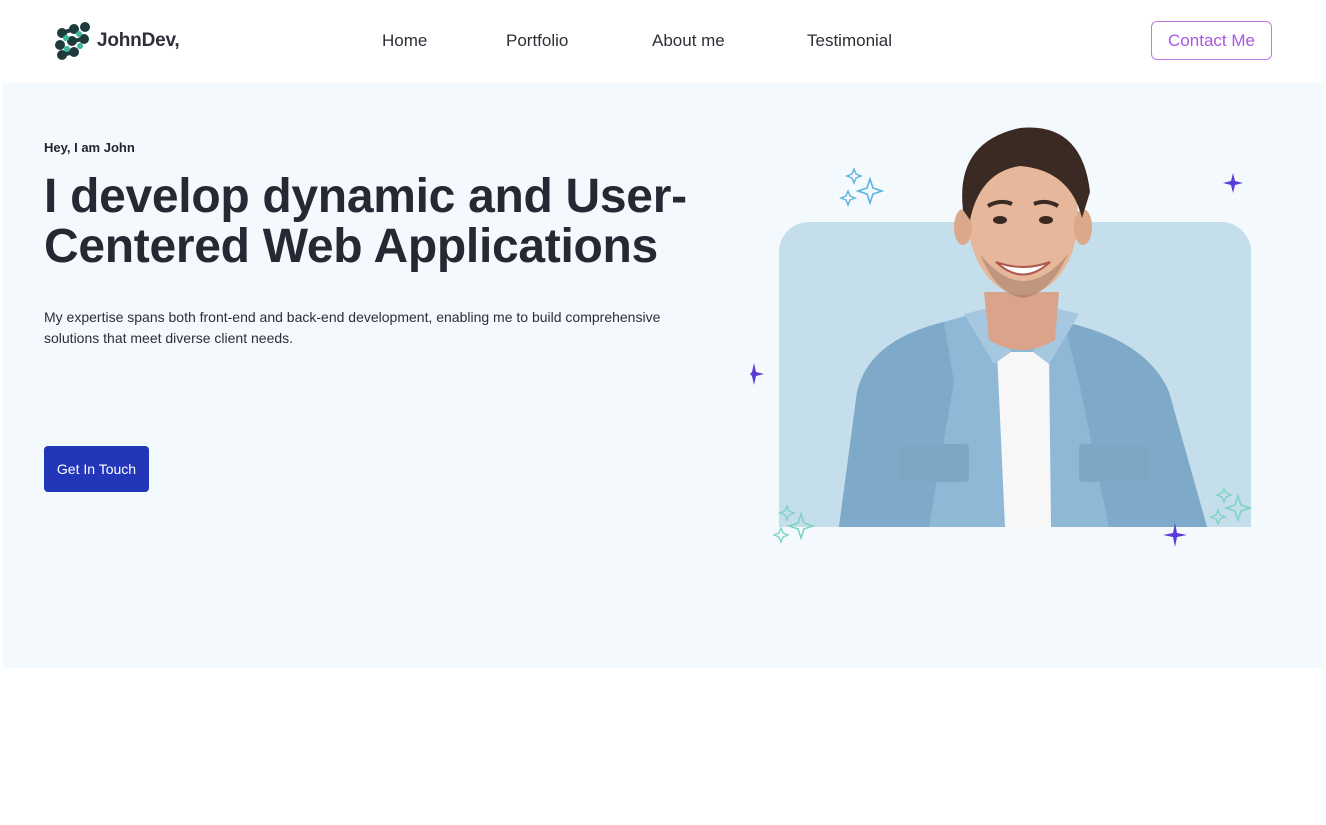 The image size is (1326, 825). Describe the element at coordinates (1211, 40) in the screenshot. I see `contact-me-button: Contact Me` at that location.